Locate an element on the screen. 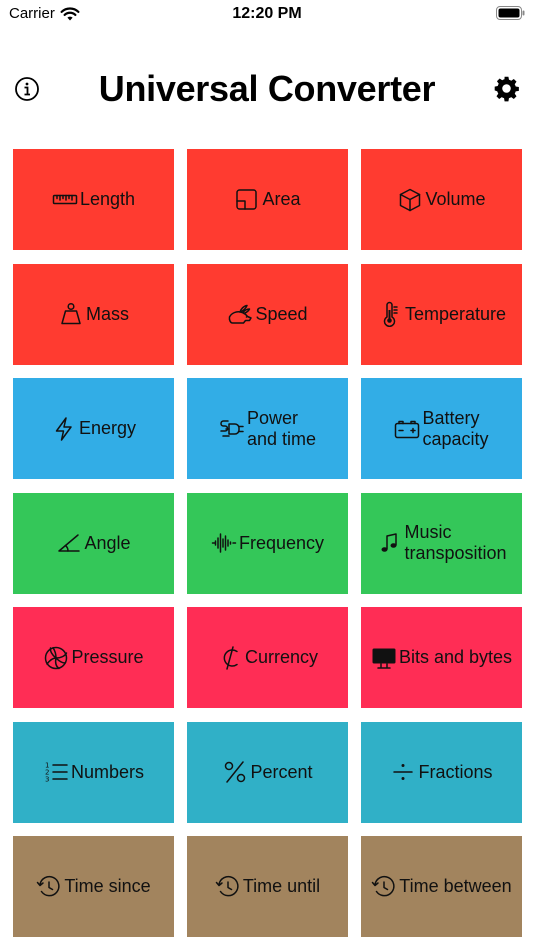 This screenshot has height=950, width=534. tile-label: Percent is located at coordinates (281, 771).